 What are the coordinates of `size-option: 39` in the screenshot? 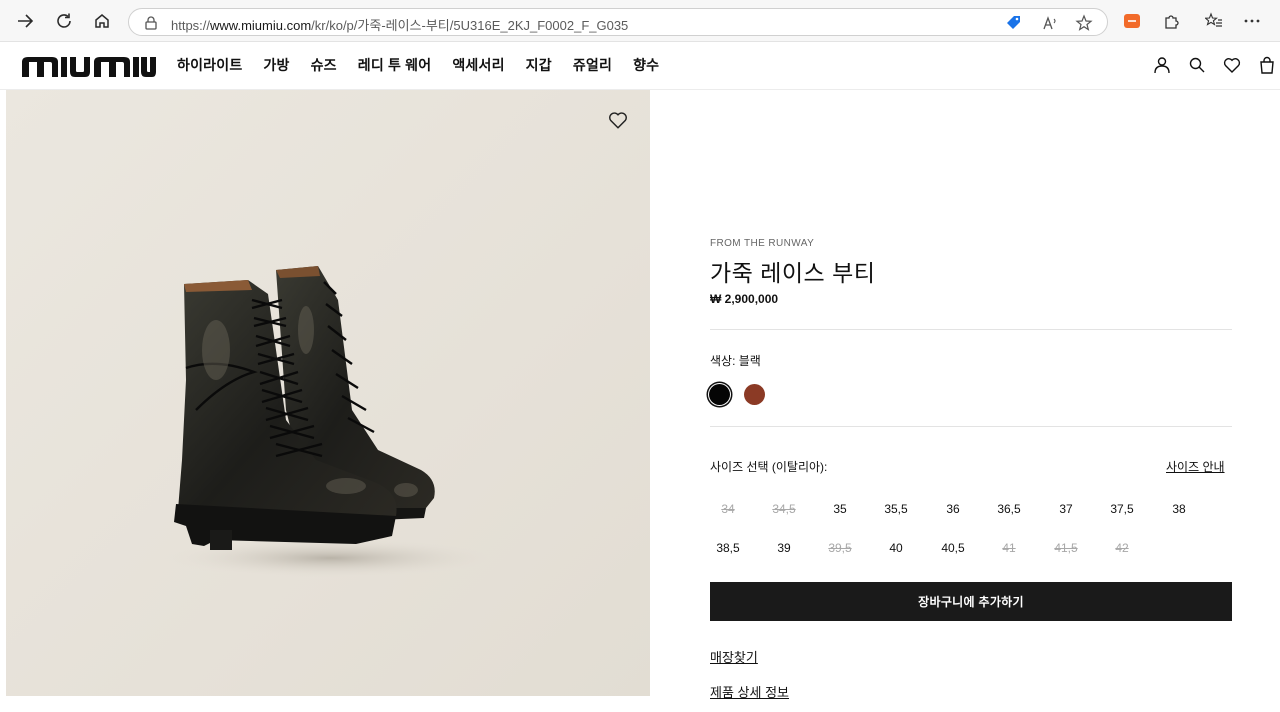 It's located at (784, 548).